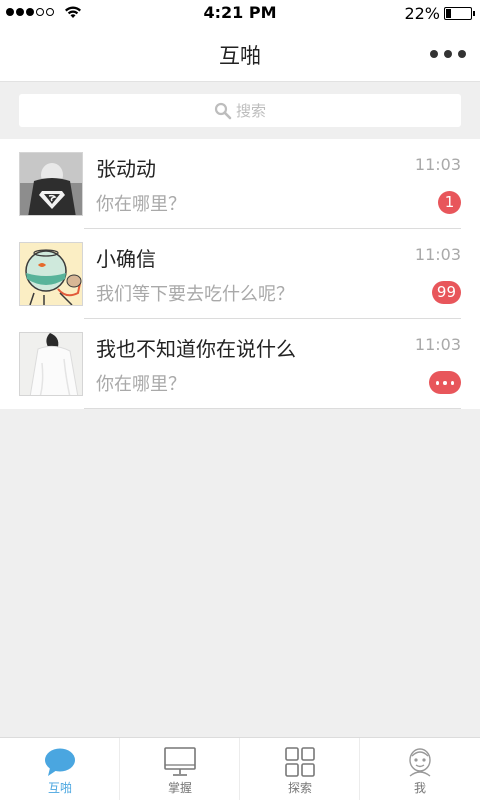 The width and height of the screenshot is (480, 800). I want to click on chat-name: 我也不知道你在说什么, so click(196, 349).